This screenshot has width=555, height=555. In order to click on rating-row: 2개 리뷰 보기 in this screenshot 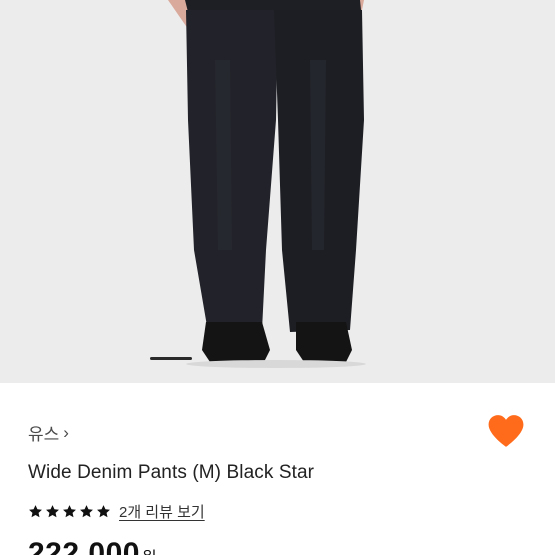, I will do `click(116, 511)`.